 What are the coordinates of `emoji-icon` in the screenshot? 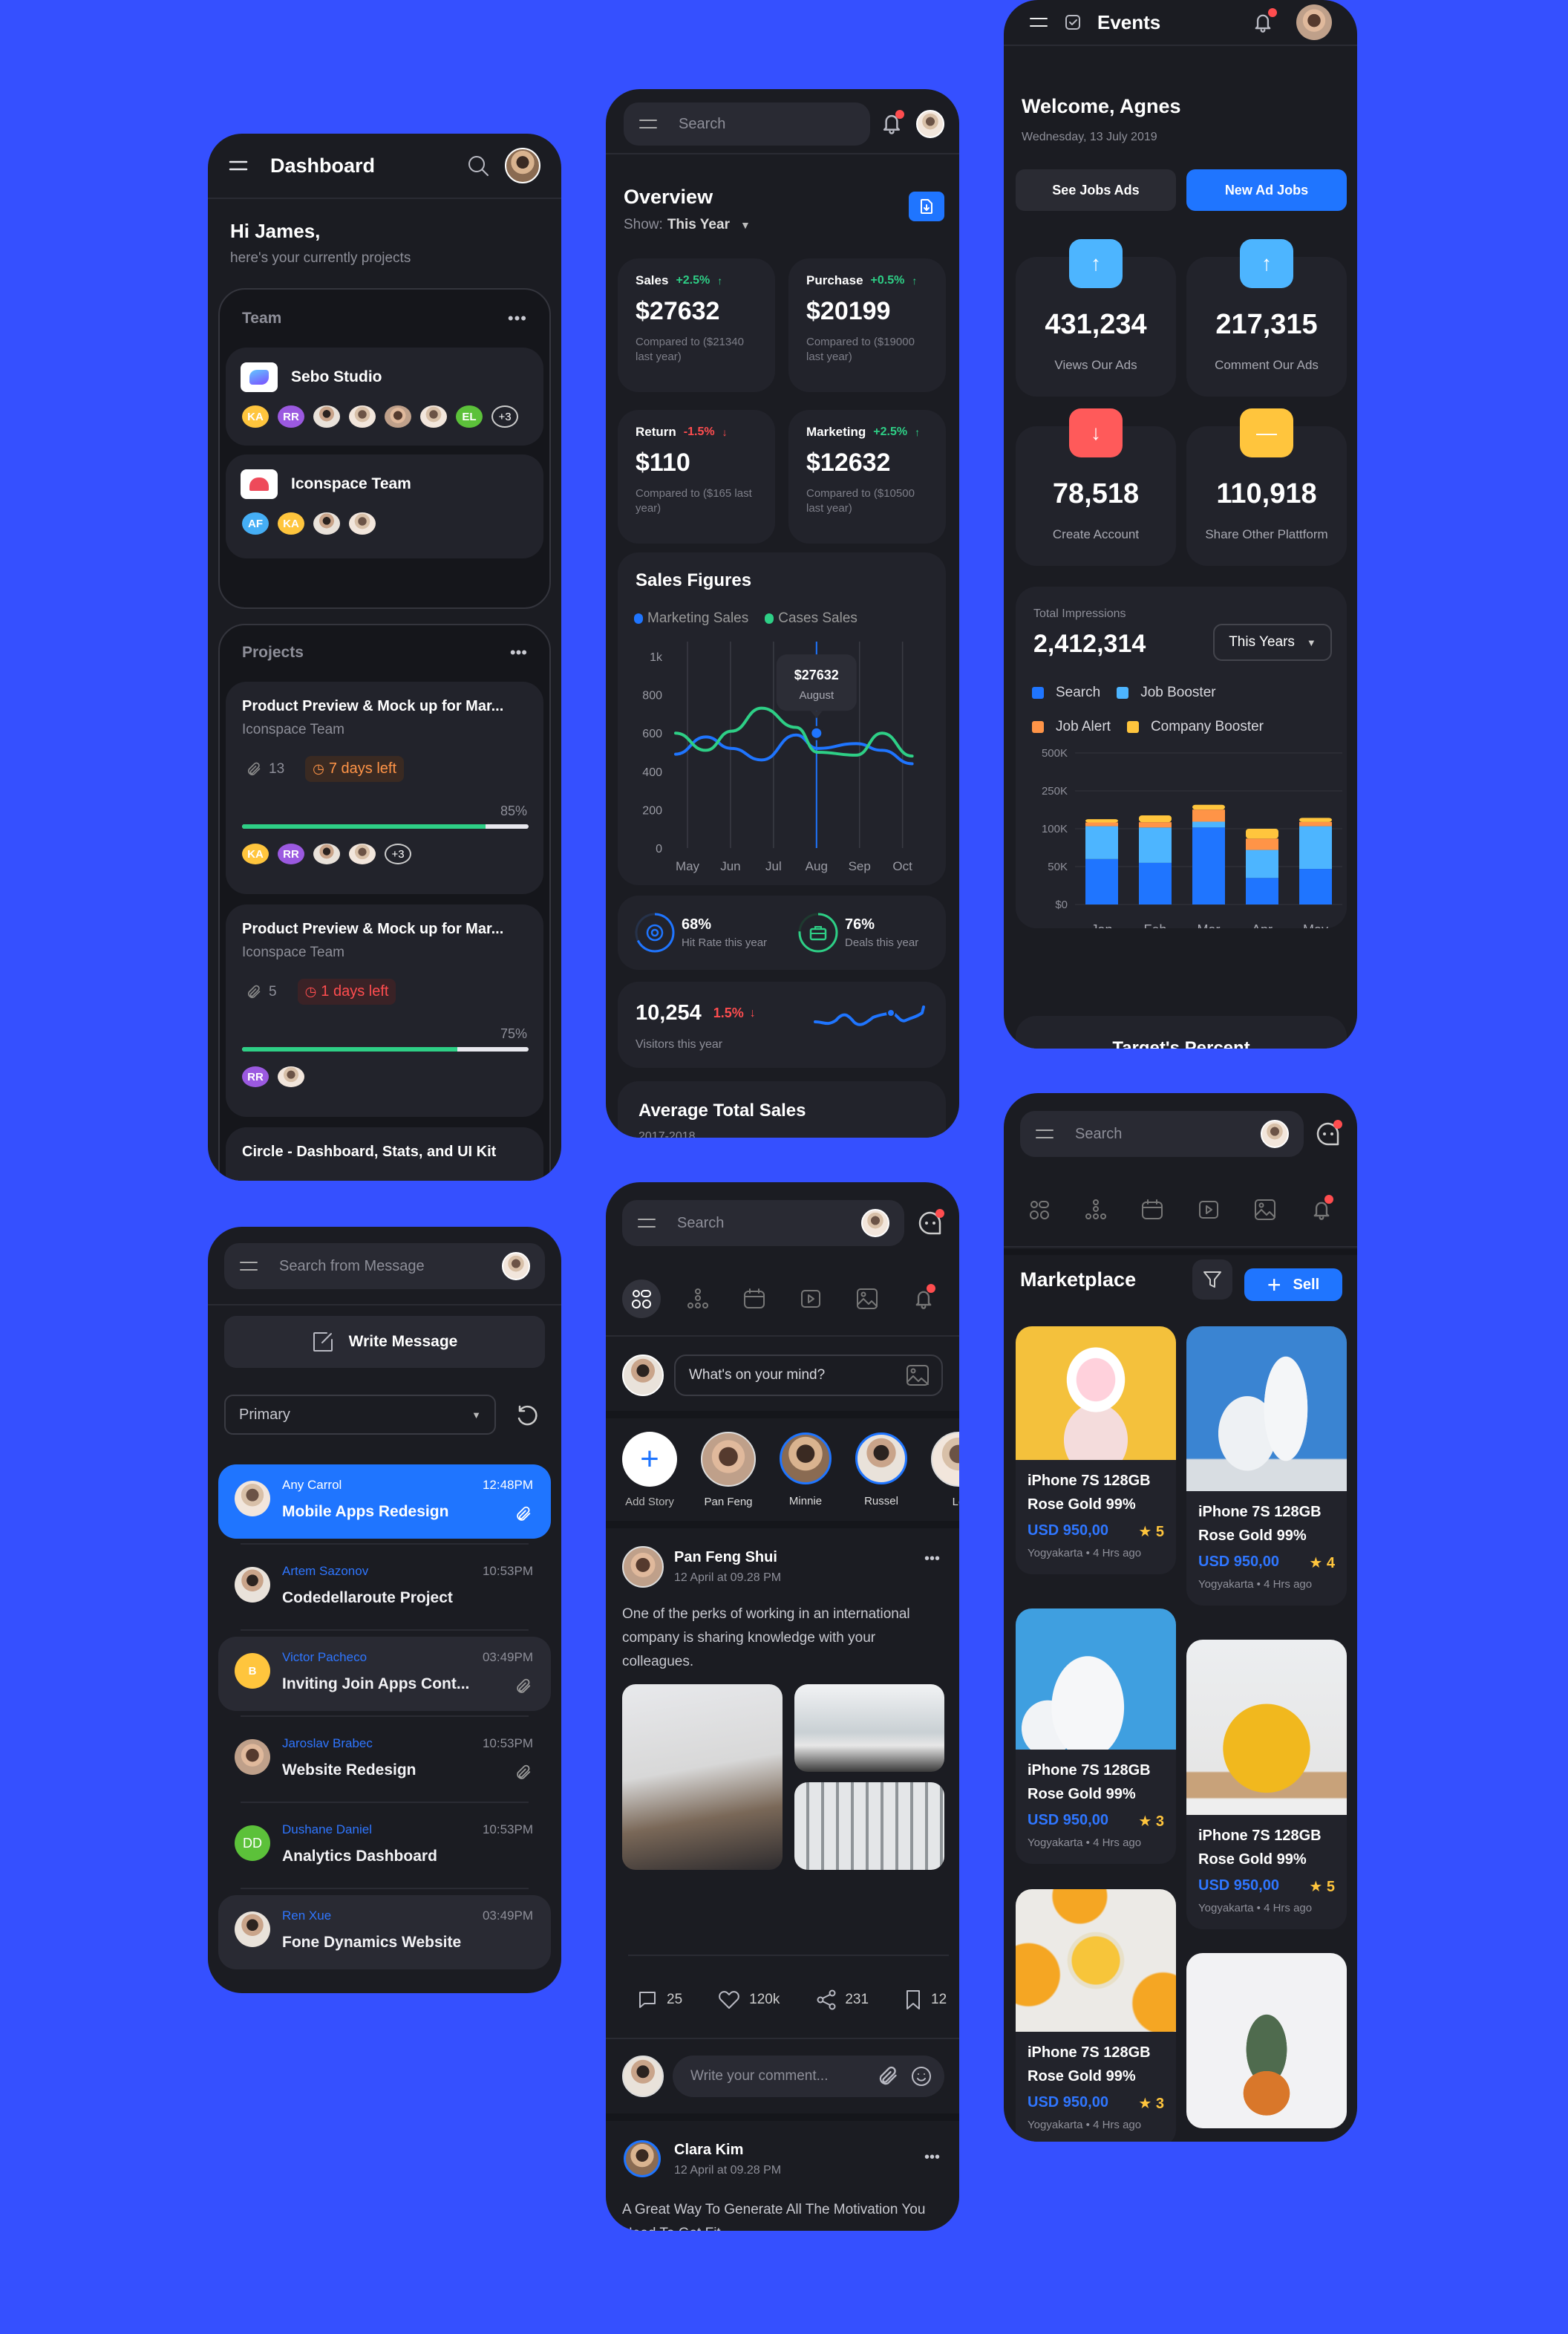 It's located at (921, 2076).